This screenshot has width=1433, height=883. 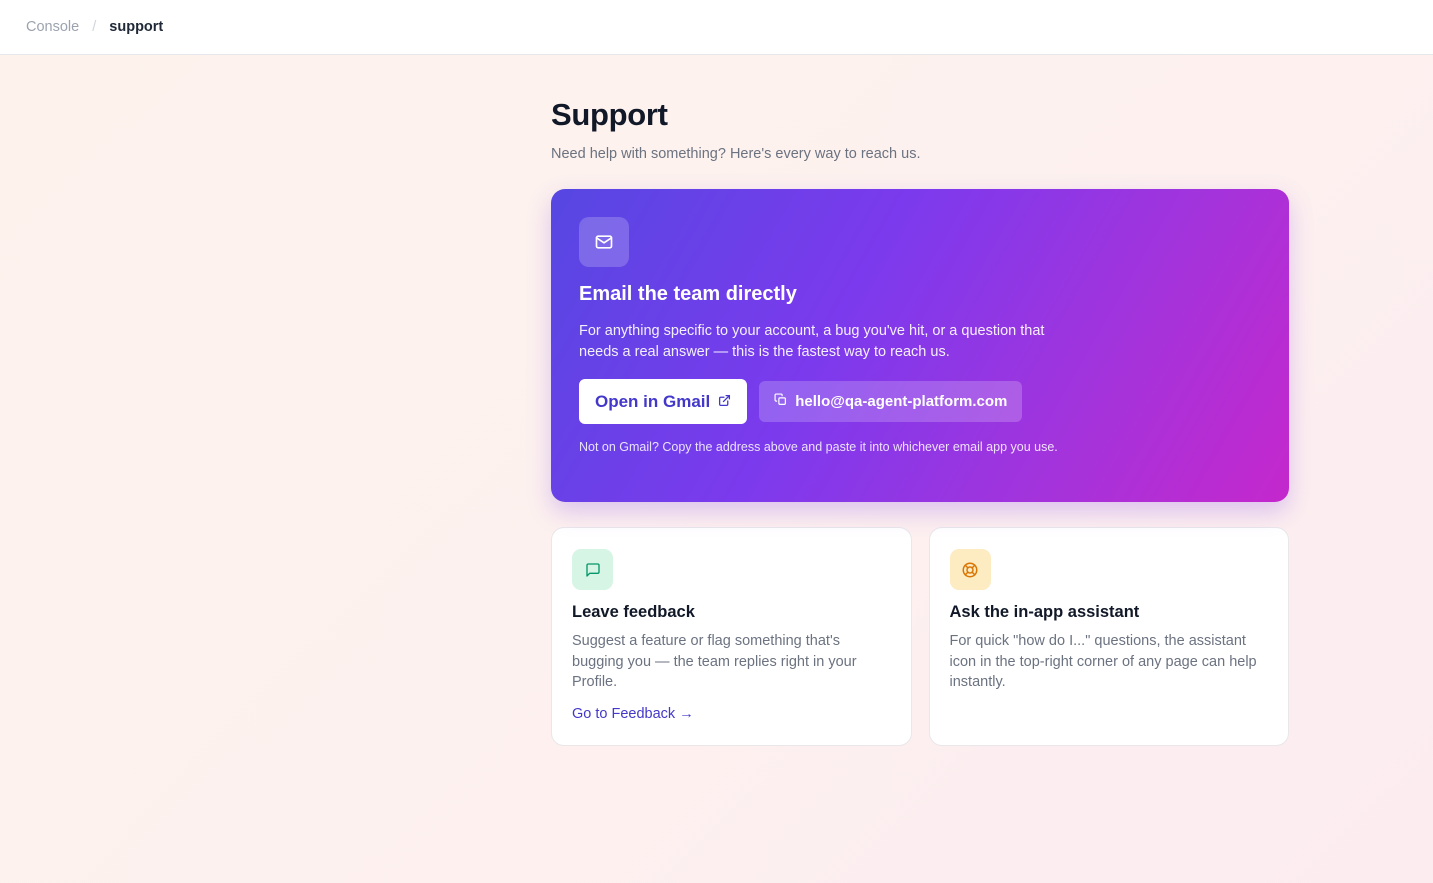 I want to click on email-address: hello@qa-agent-platform.com, so click(x=901, y=401).